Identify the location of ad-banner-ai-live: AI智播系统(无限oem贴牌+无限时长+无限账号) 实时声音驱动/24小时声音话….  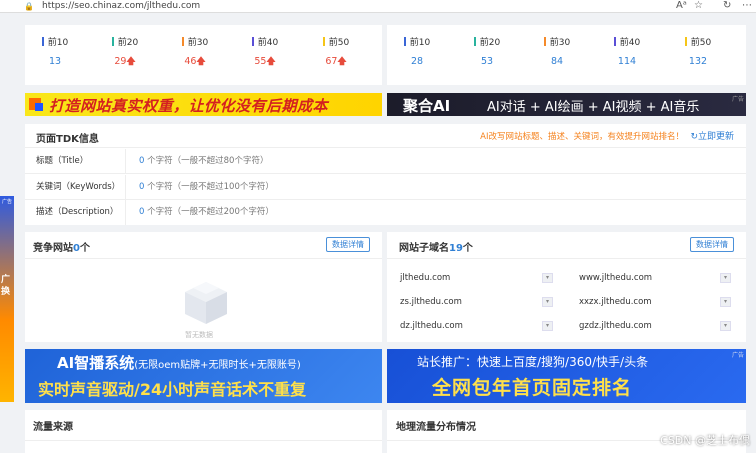
(203, 376).